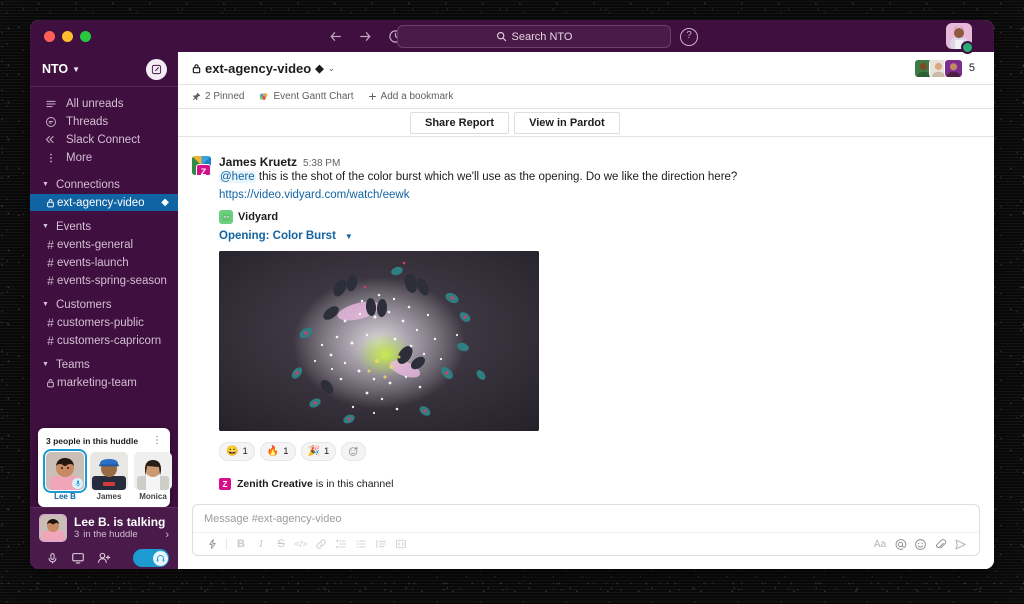 The image size is (1024, 604). What do you see at coordinates (599, 236) in the screenshot?
I see `video-title: Opening: Color Burst ▼` at bounding box center [599, 236].